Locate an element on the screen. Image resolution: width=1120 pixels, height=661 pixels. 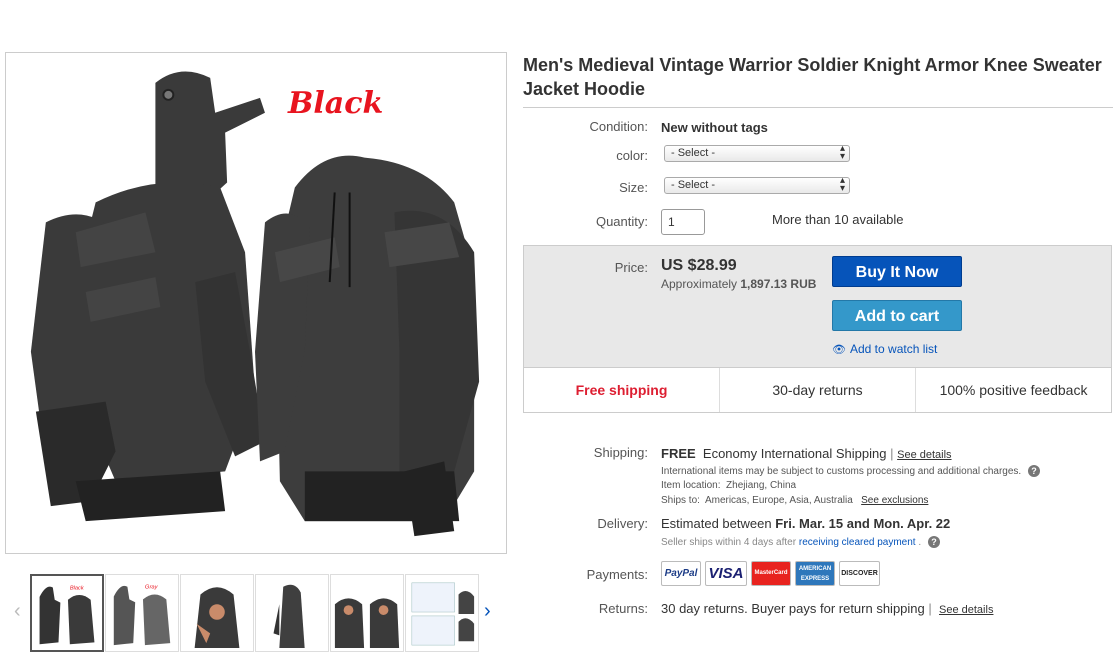
cleared-payment-link: receiving cleared payment is located at coordinates (857, 542).